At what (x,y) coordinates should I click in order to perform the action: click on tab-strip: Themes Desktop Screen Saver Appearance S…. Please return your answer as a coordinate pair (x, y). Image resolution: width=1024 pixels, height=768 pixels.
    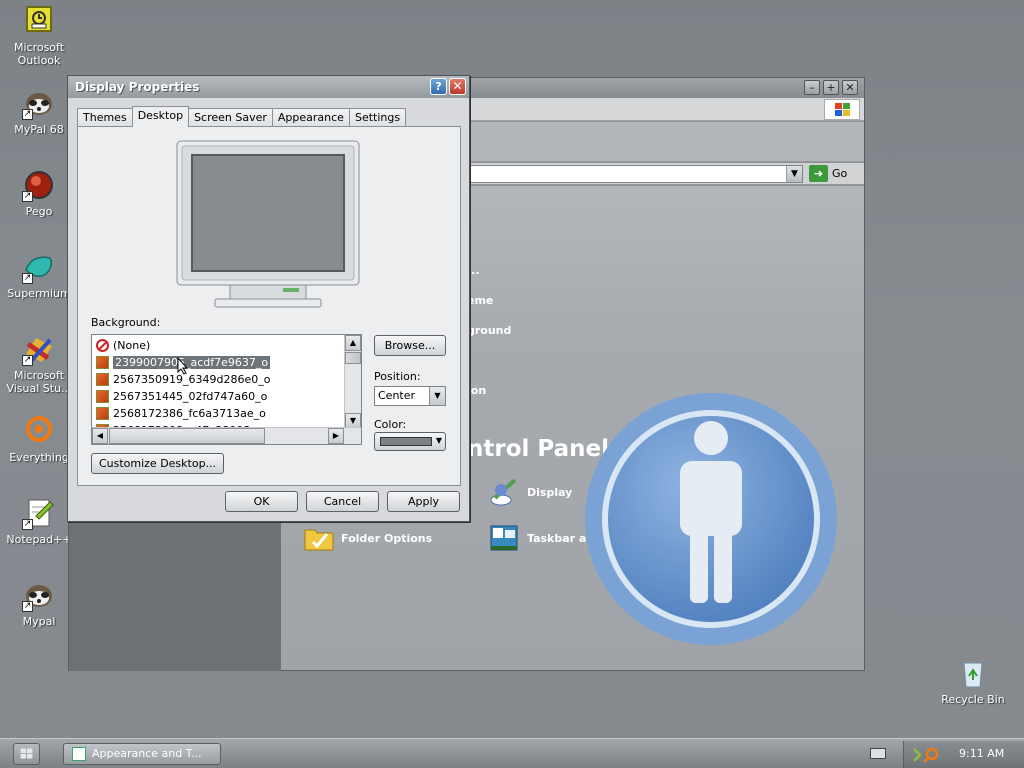
    Looking at the image, I should click on (242, 116).